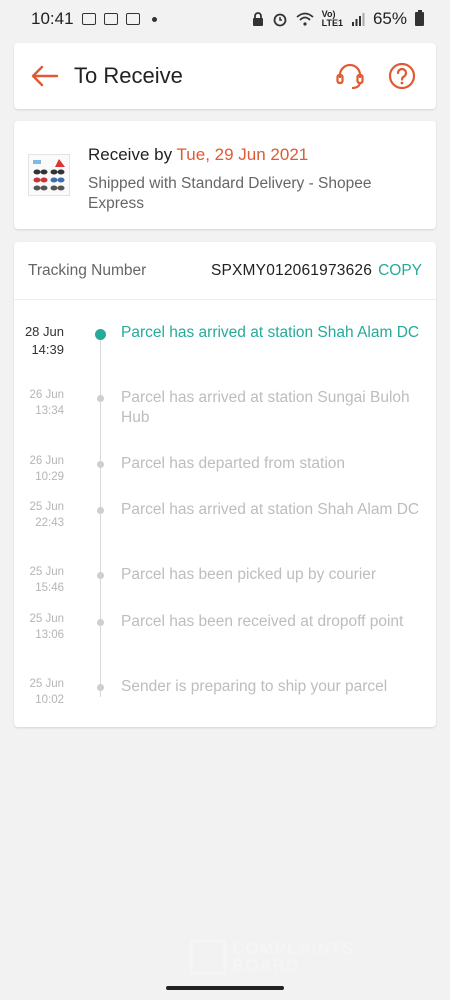  I want to click on tracking-event-time: 10:29, so click(49, 476).